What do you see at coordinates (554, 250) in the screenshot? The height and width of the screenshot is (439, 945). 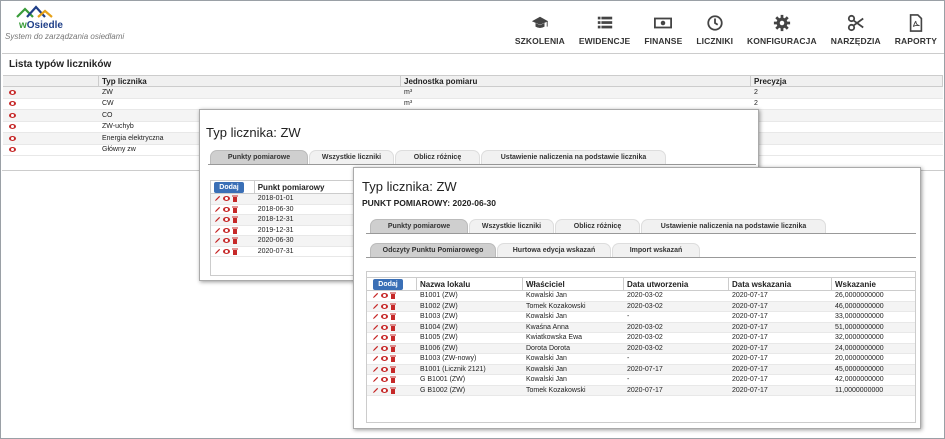 I see `subtab-hurtowa-edycja: Hurtowa edycja wskazań` at bounding box center [554, 250].